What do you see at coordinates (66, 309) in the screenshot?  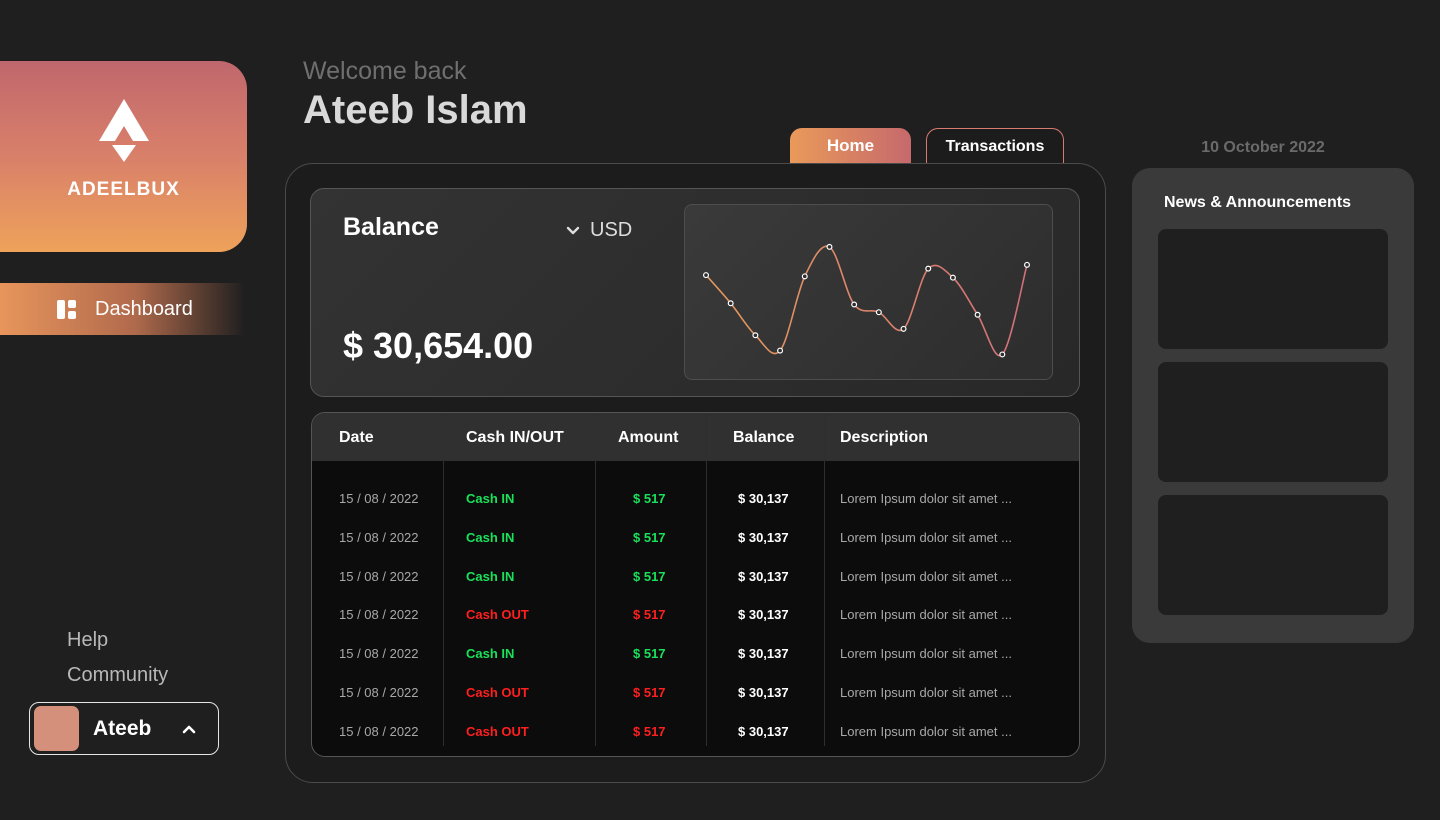 I see `dashboard-icon` at bounding box center [66, 309].